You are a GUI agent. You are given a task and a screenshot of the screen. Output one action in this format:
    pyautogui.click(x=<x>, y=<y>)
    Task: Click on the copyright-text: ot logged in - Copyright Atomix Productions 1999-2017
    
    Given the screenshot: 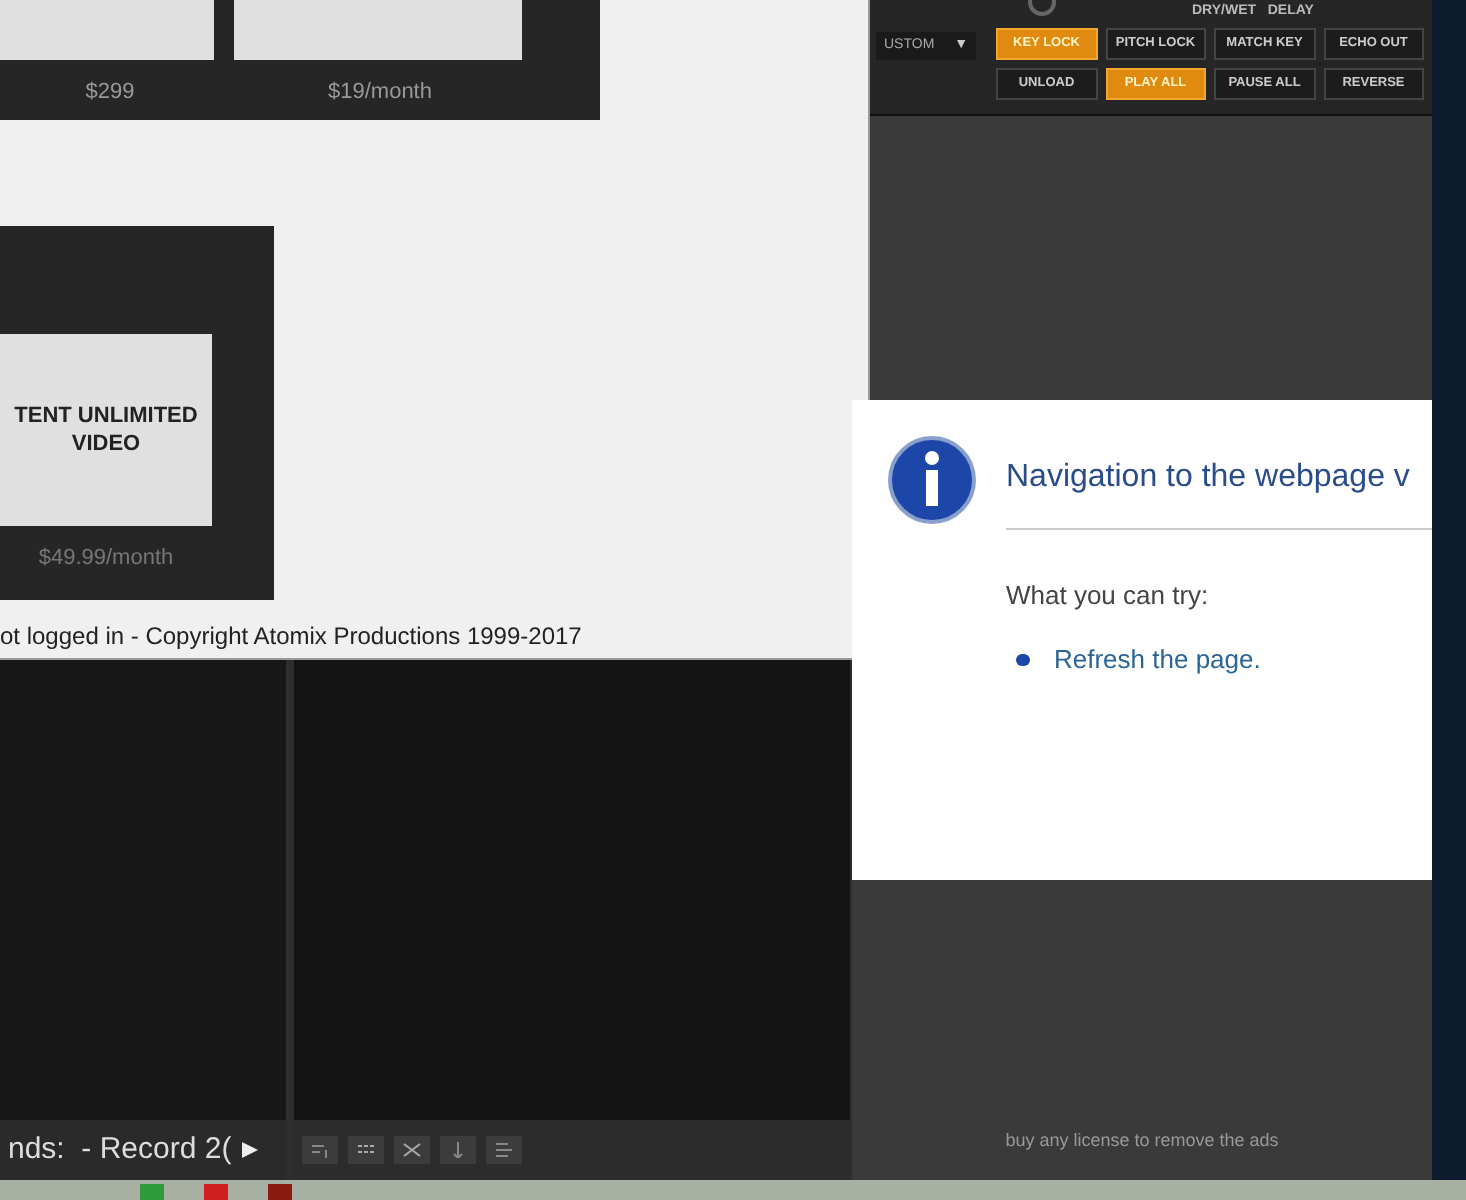 What is the action you would take?
    pyautogui.click(x=291, y=637)
    